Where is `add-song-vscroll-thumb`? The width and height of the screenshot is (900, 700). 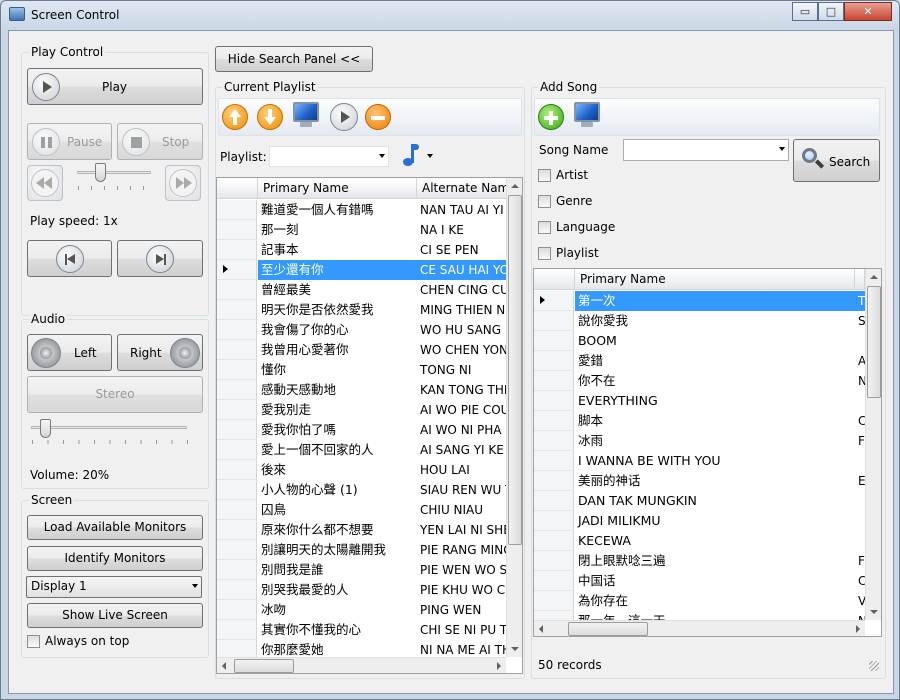 add-song-vscroll-thumb is located at coordinates (874, 342).